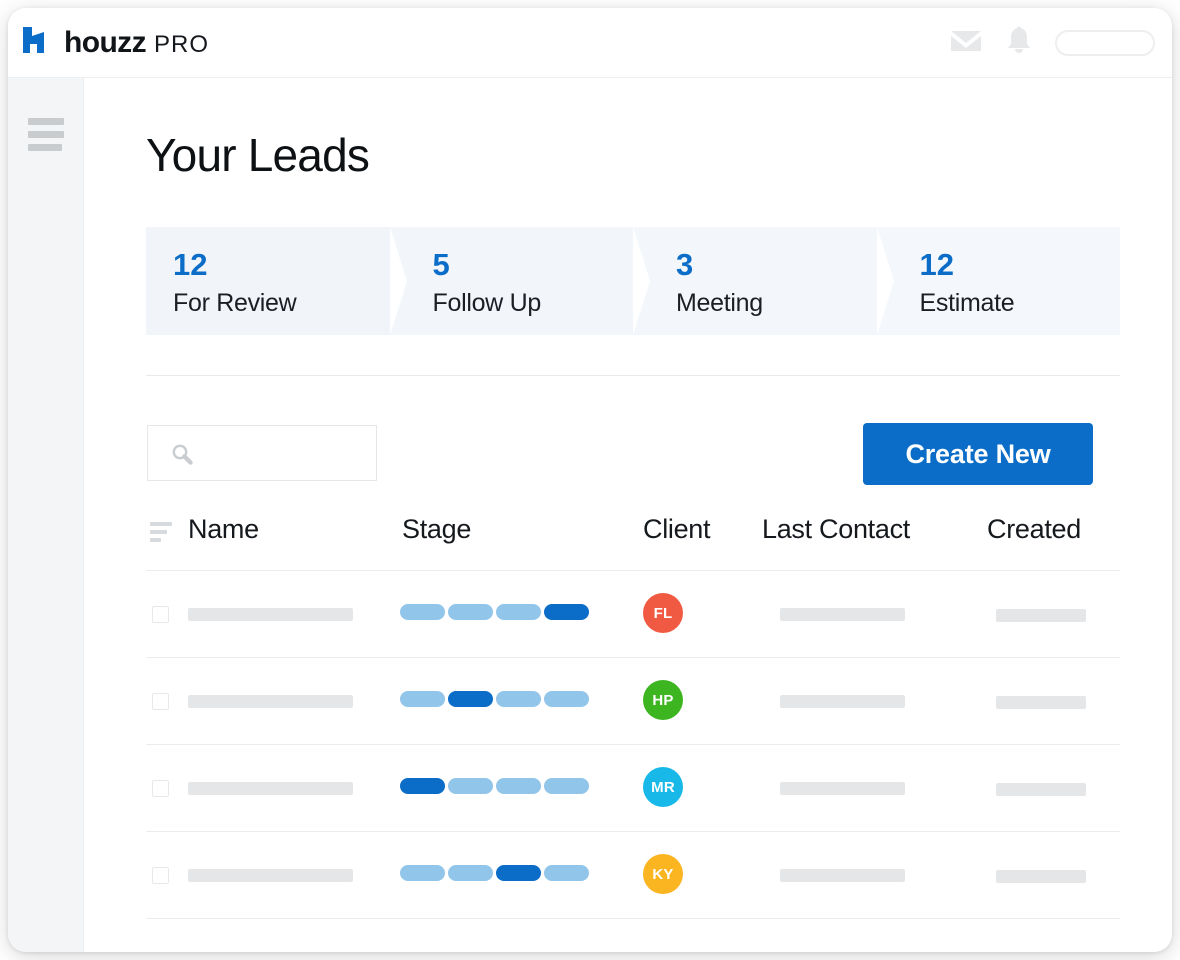  Describe the element at coordinates (1019, 43) in the screenshot. I see `bell-icon` at that location.